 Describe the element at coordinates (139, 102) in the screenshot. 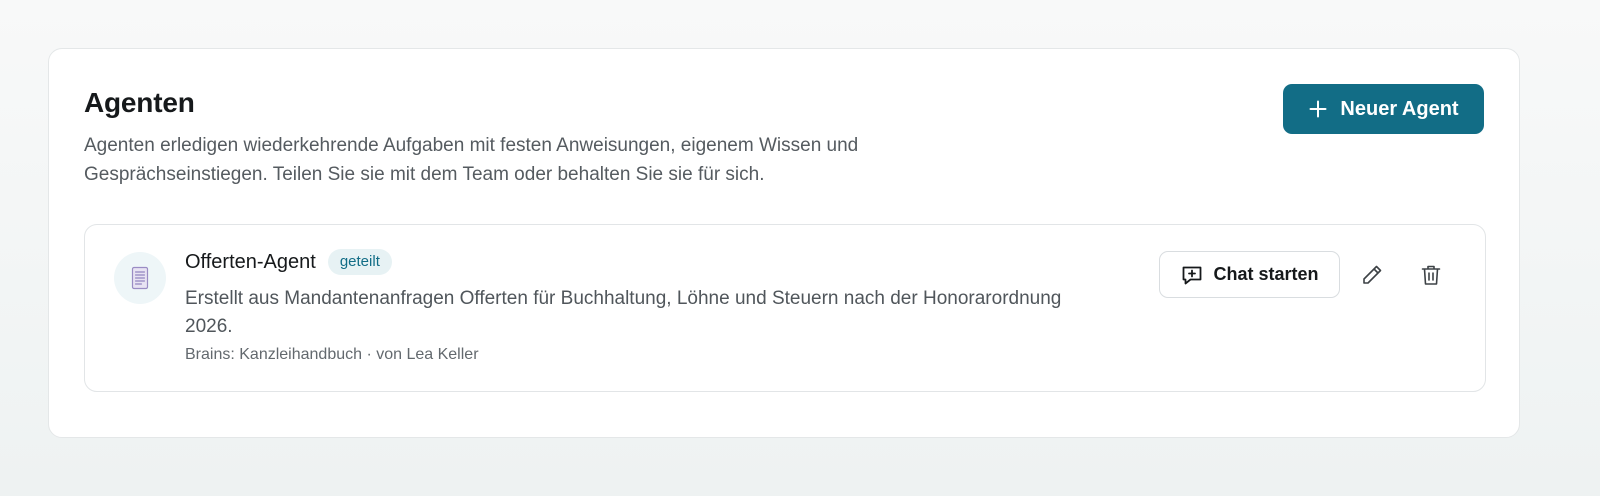

I see `page-title: Agenten` at that location.